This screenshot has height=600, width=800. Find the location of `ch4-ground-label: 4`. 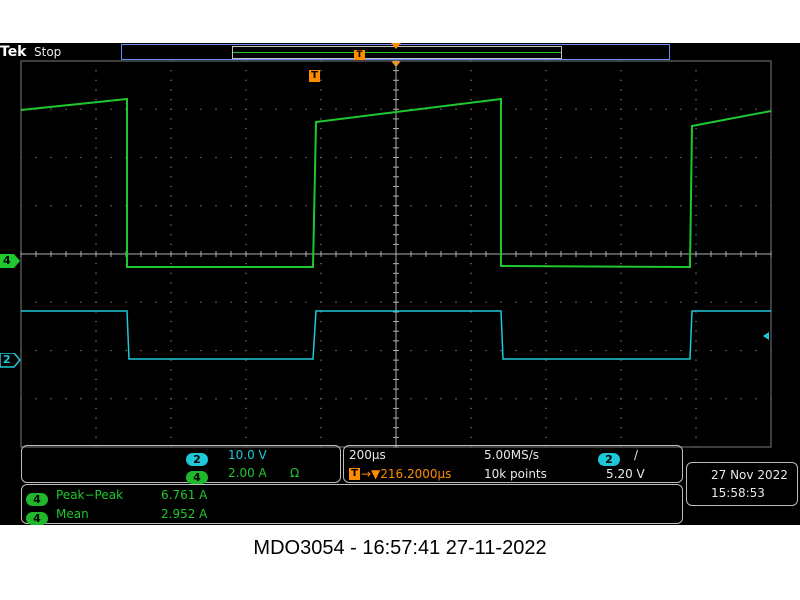

ch4-ground-label: 4 is located at coordinates (7, 260).